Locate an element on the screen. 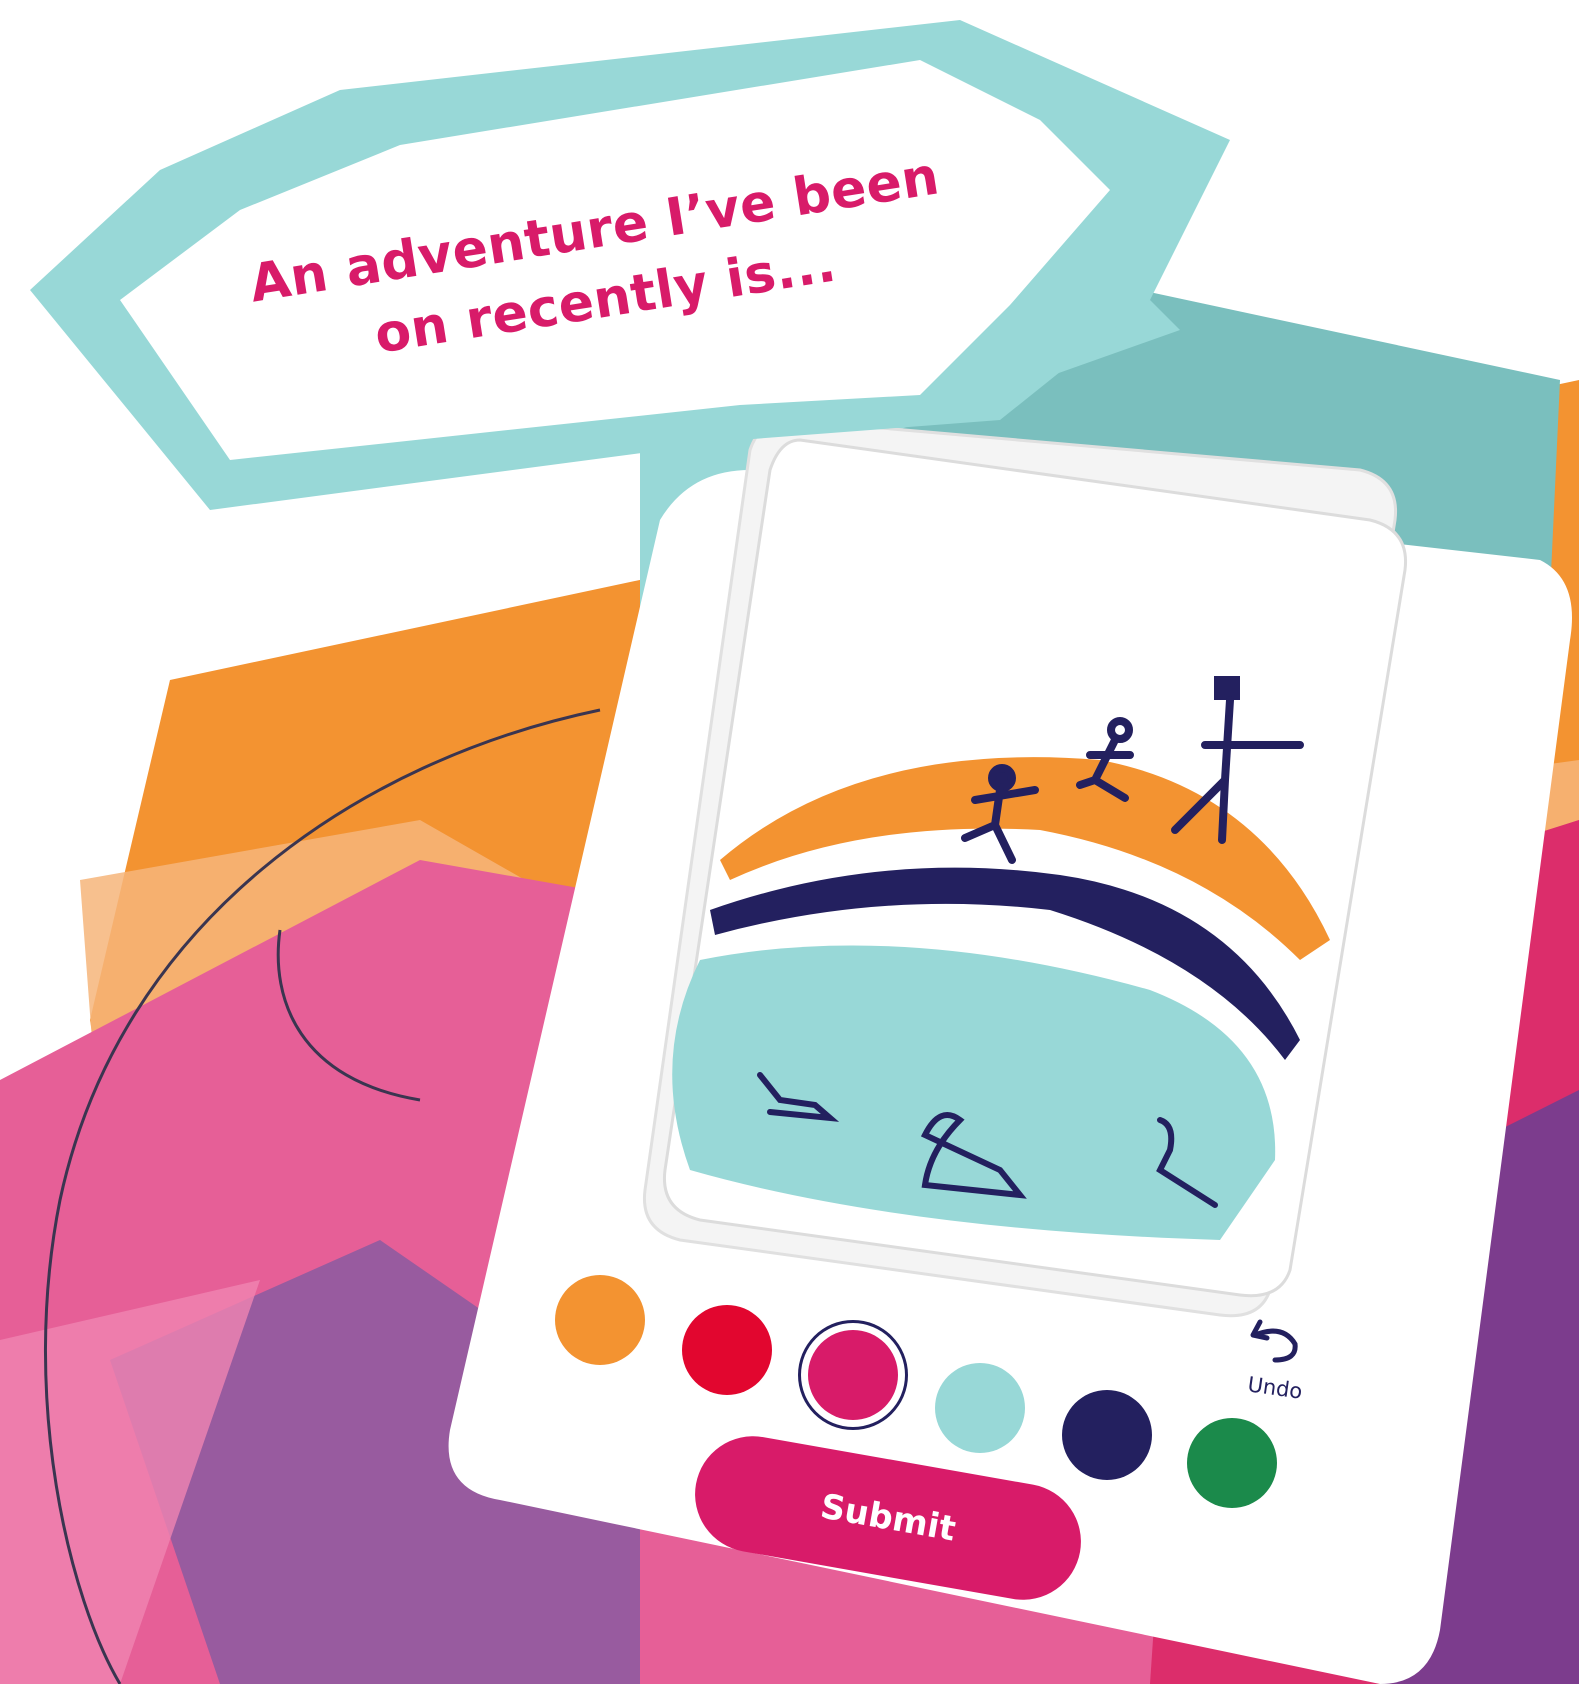  undo-arrow-icon is located at coordinates (1274, 1341).